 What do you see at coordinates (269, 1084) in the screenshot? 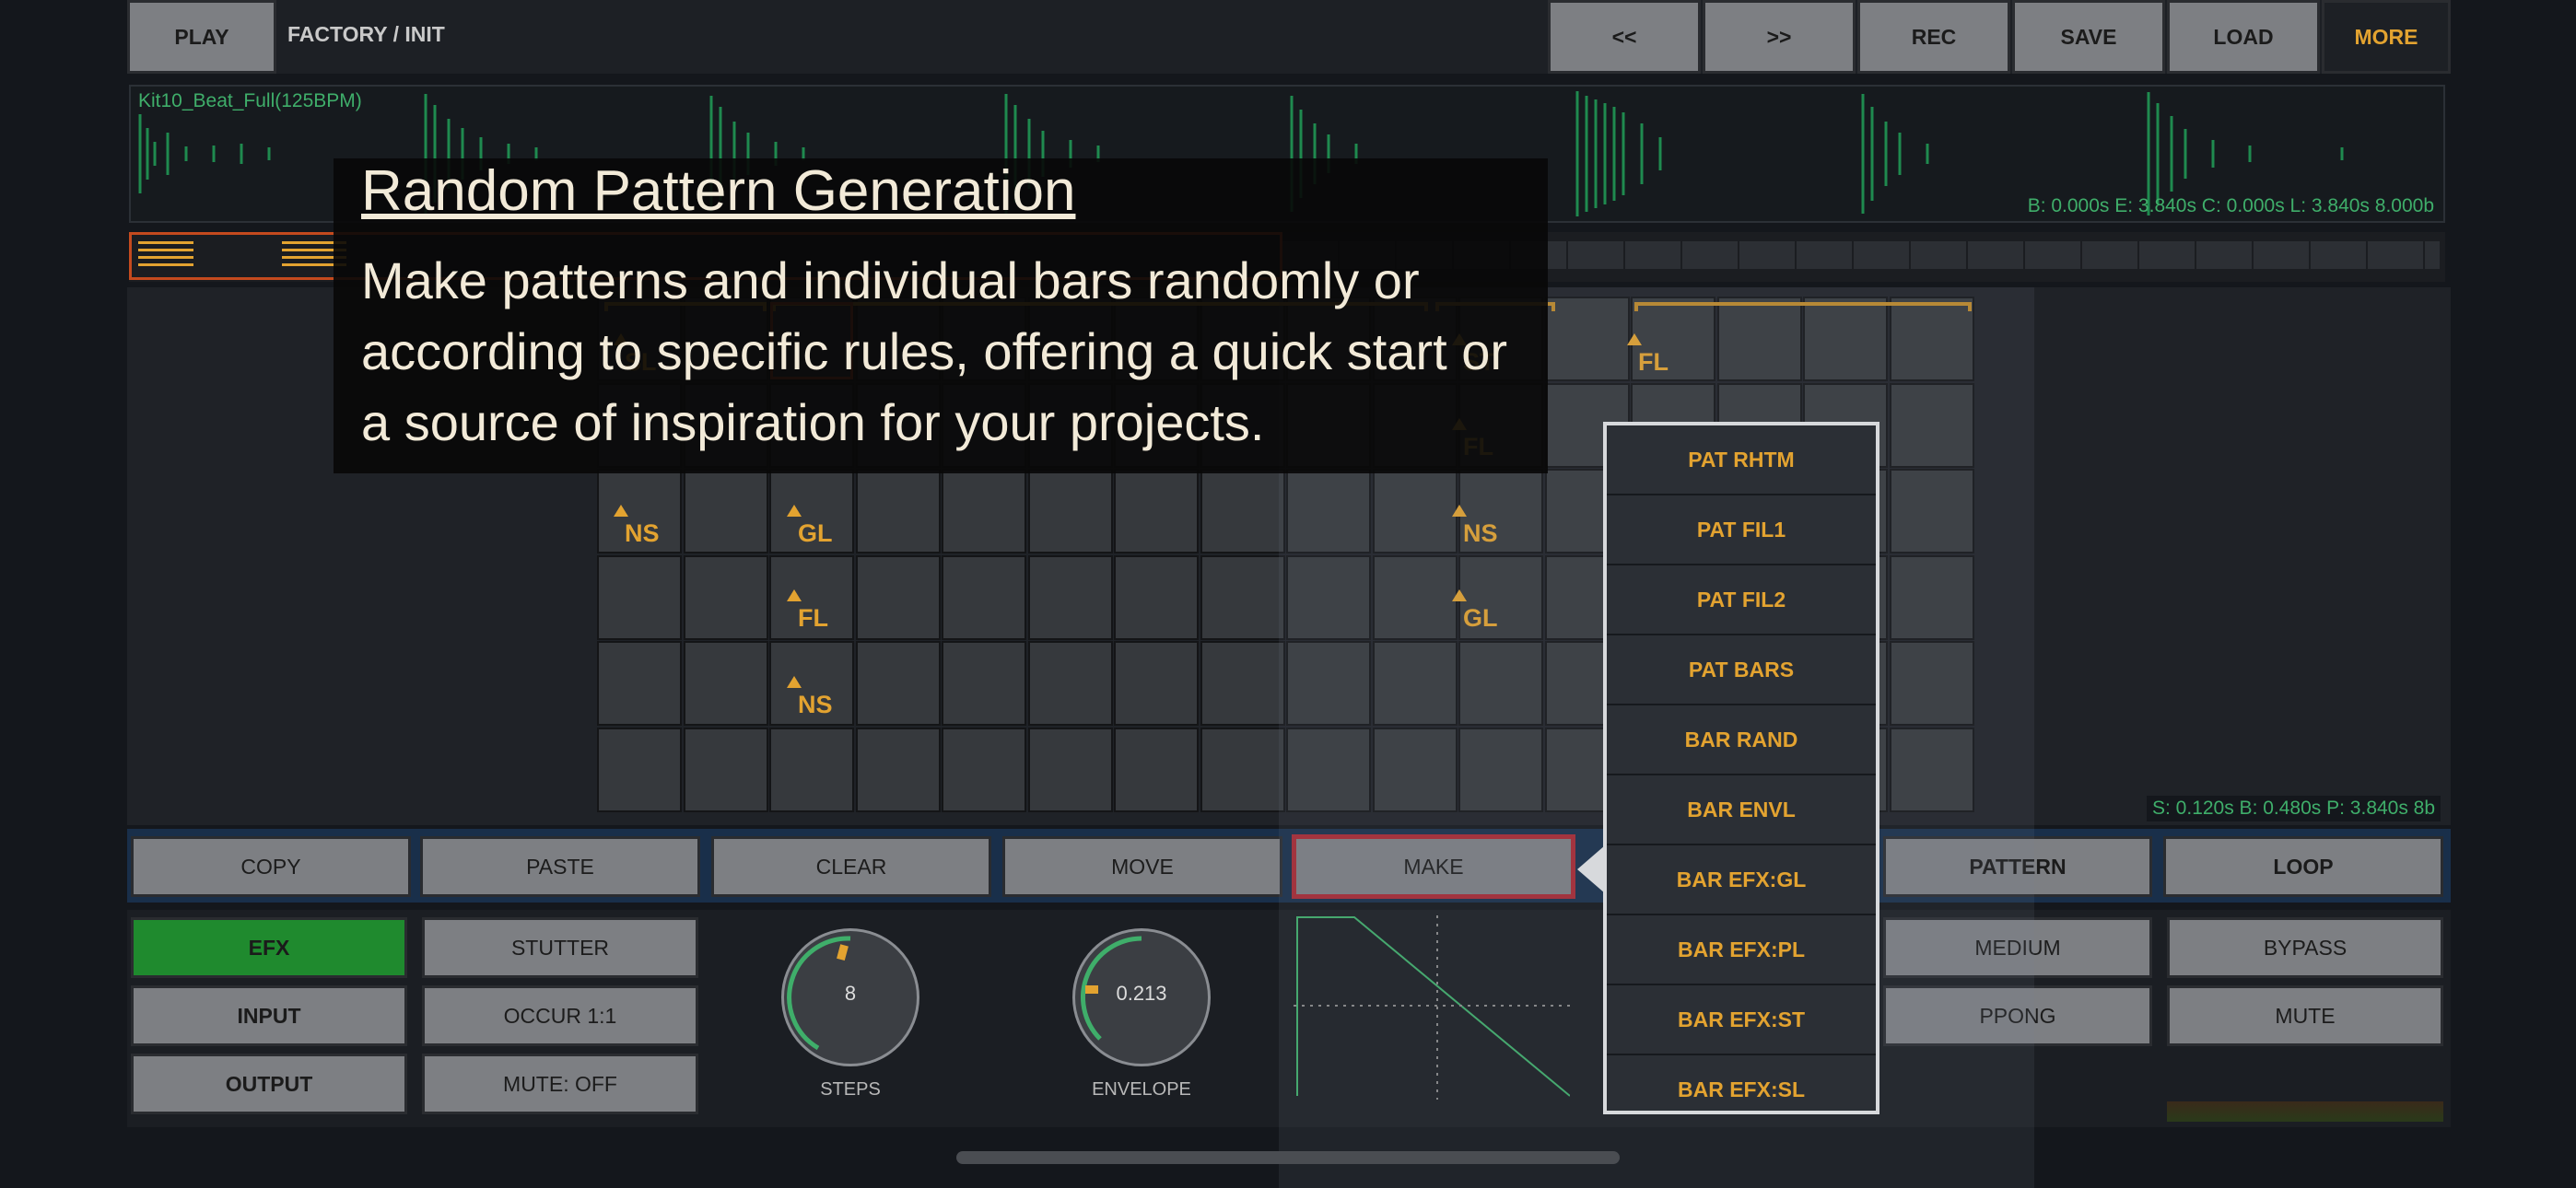
I see `output-button: OUTPUT` at bounding box center [269, 1084].